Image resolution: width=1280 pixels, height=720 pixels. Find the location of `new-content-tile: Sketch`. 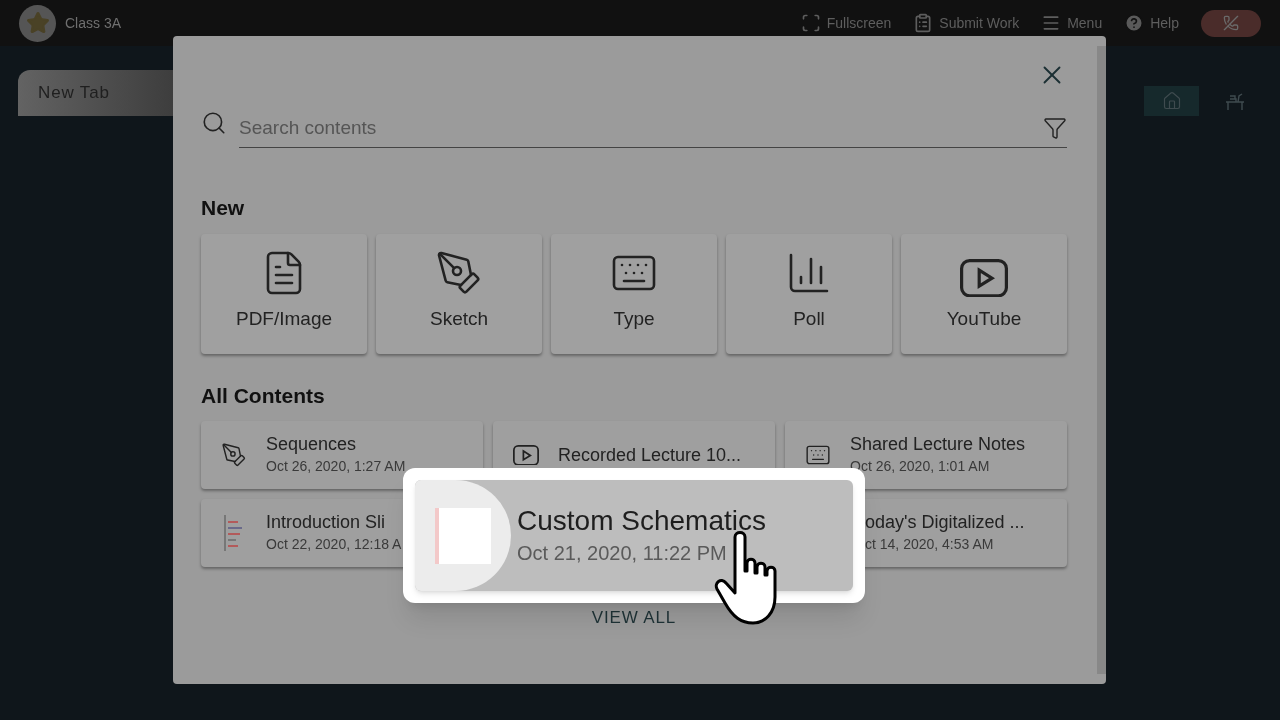

new-content-tile: Sketch is located at coordinates (459, 293).